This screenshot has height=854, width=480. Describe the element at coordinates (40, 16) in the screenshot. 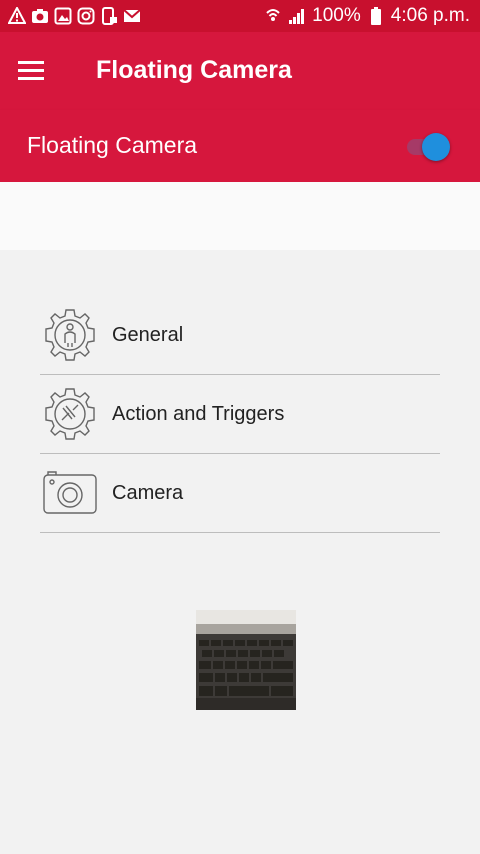

I see `camera-notification-icon` at that location.